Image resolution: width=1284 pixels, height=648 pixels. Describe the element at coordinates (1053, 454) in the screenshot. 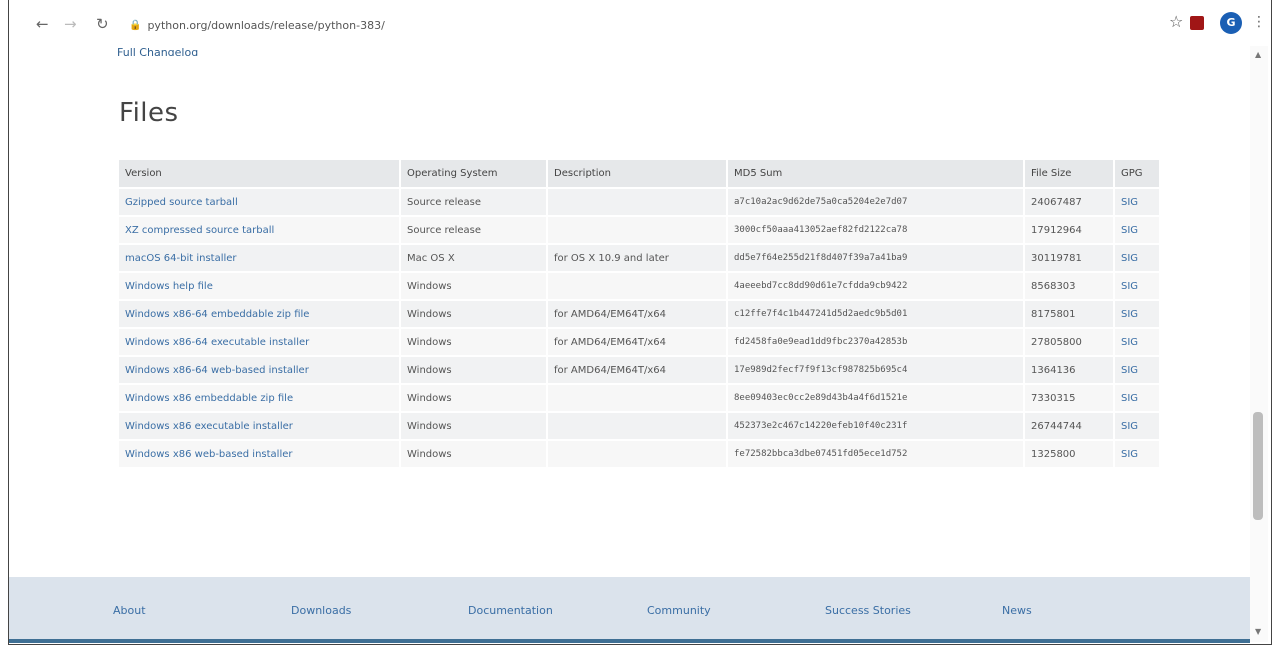

I see `file-size-cell: 1325800` at that location.